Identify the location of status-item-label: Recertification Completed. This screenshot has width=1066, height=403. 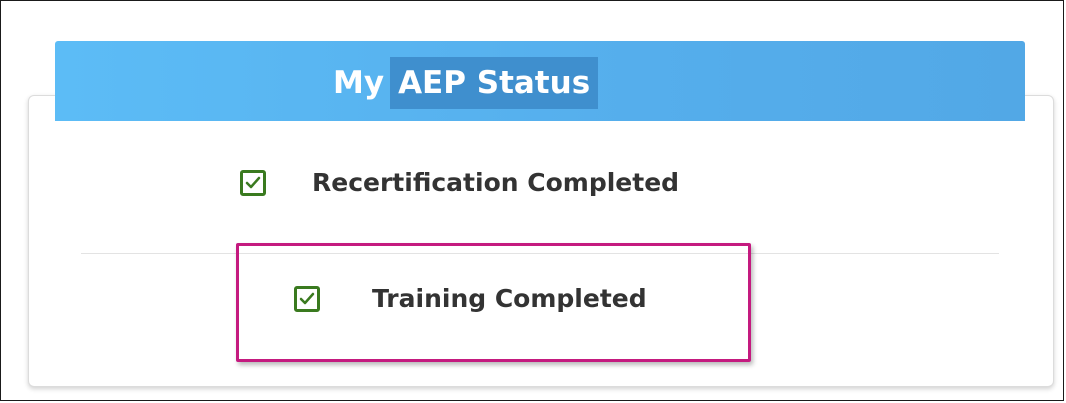
(496, 182).